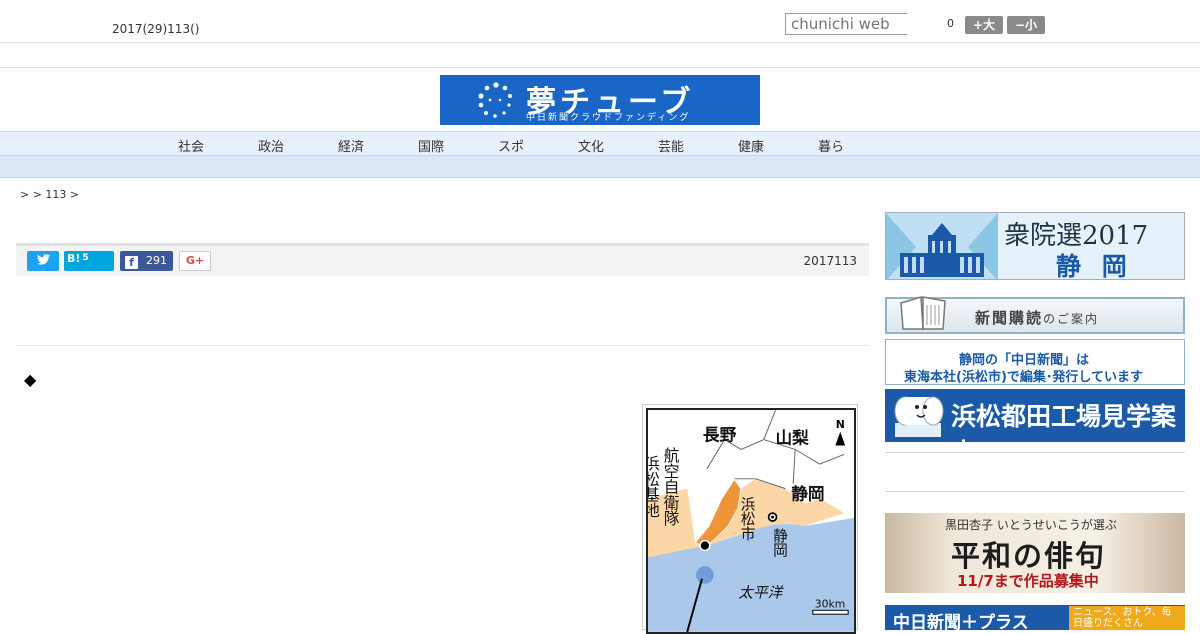  I want to click on plus-tagline: ニュース、おトク、毎日盛りだくさん, so click(1127, 618).